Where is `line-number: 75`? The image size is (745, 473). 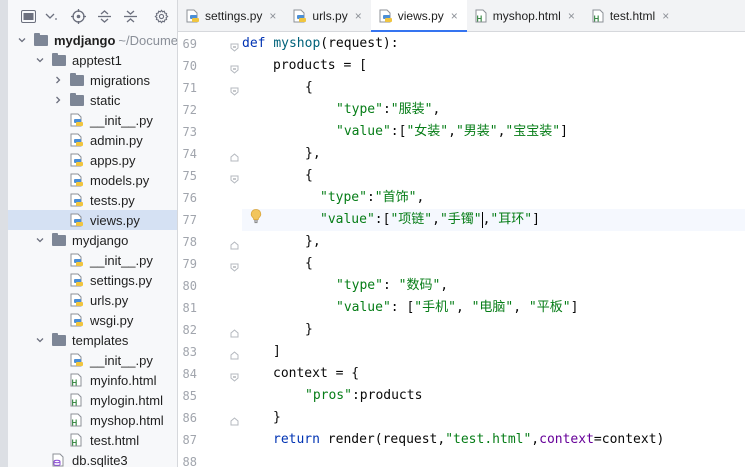
line-number: 75 is located at coordinates (189, 176).